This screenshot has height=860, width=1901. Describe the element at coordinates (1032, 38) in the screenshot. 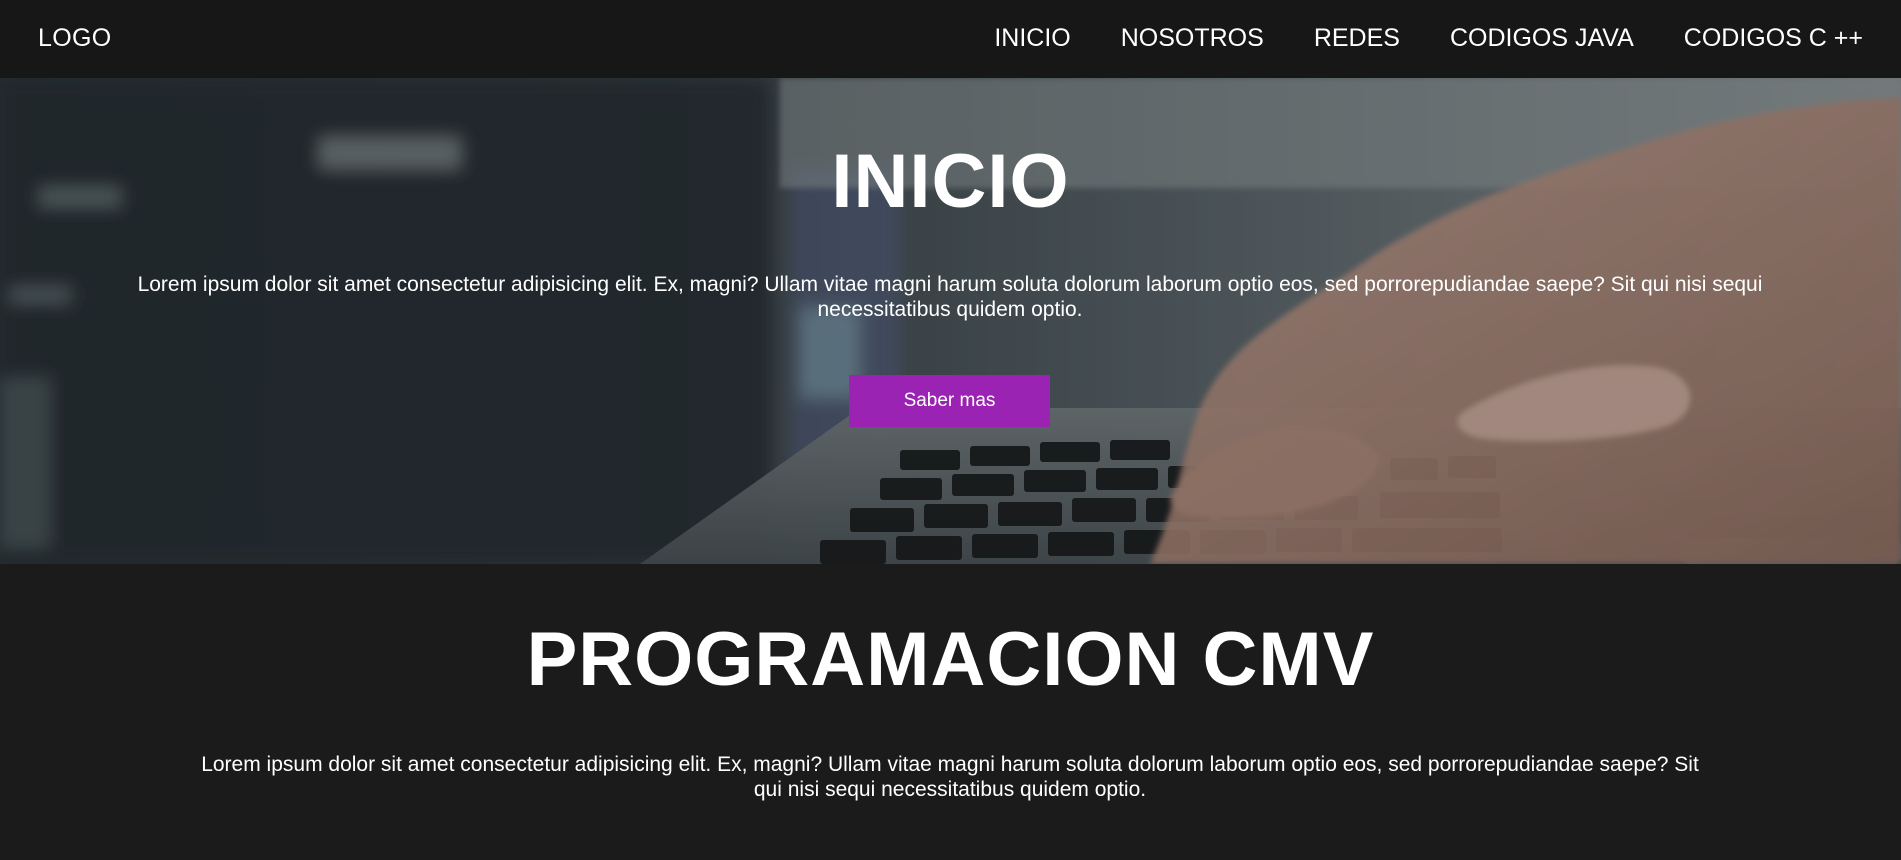

I see `nav-link-inicio: INICIO` at that location.